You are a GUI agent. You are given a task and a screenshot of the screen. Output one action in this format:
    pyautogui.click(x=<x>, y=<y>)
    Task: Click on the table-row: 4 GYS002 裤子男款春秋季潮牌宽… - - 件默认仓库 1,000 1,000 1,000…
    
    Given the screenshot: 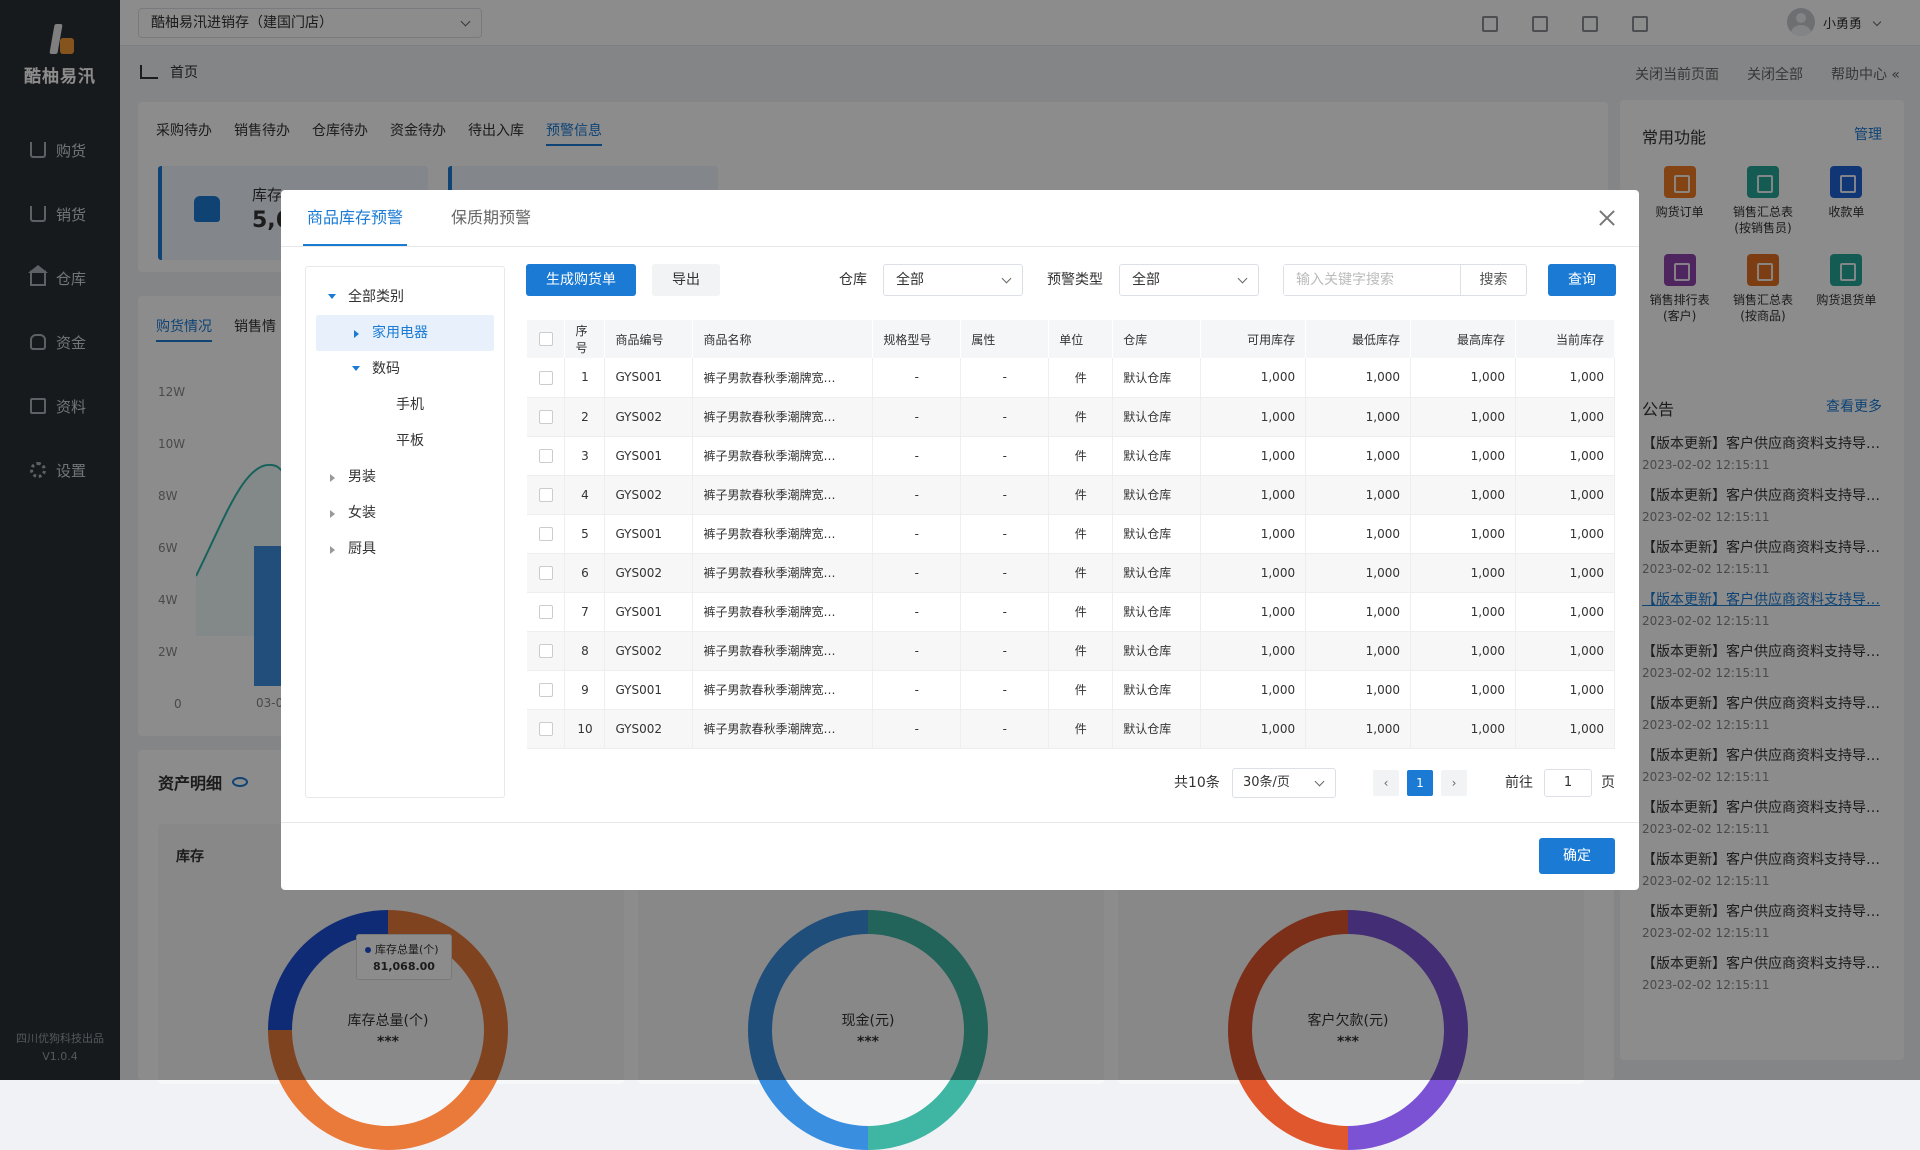 What is the action you would take?
    pyautogui.click(x=1071, y=495)
    